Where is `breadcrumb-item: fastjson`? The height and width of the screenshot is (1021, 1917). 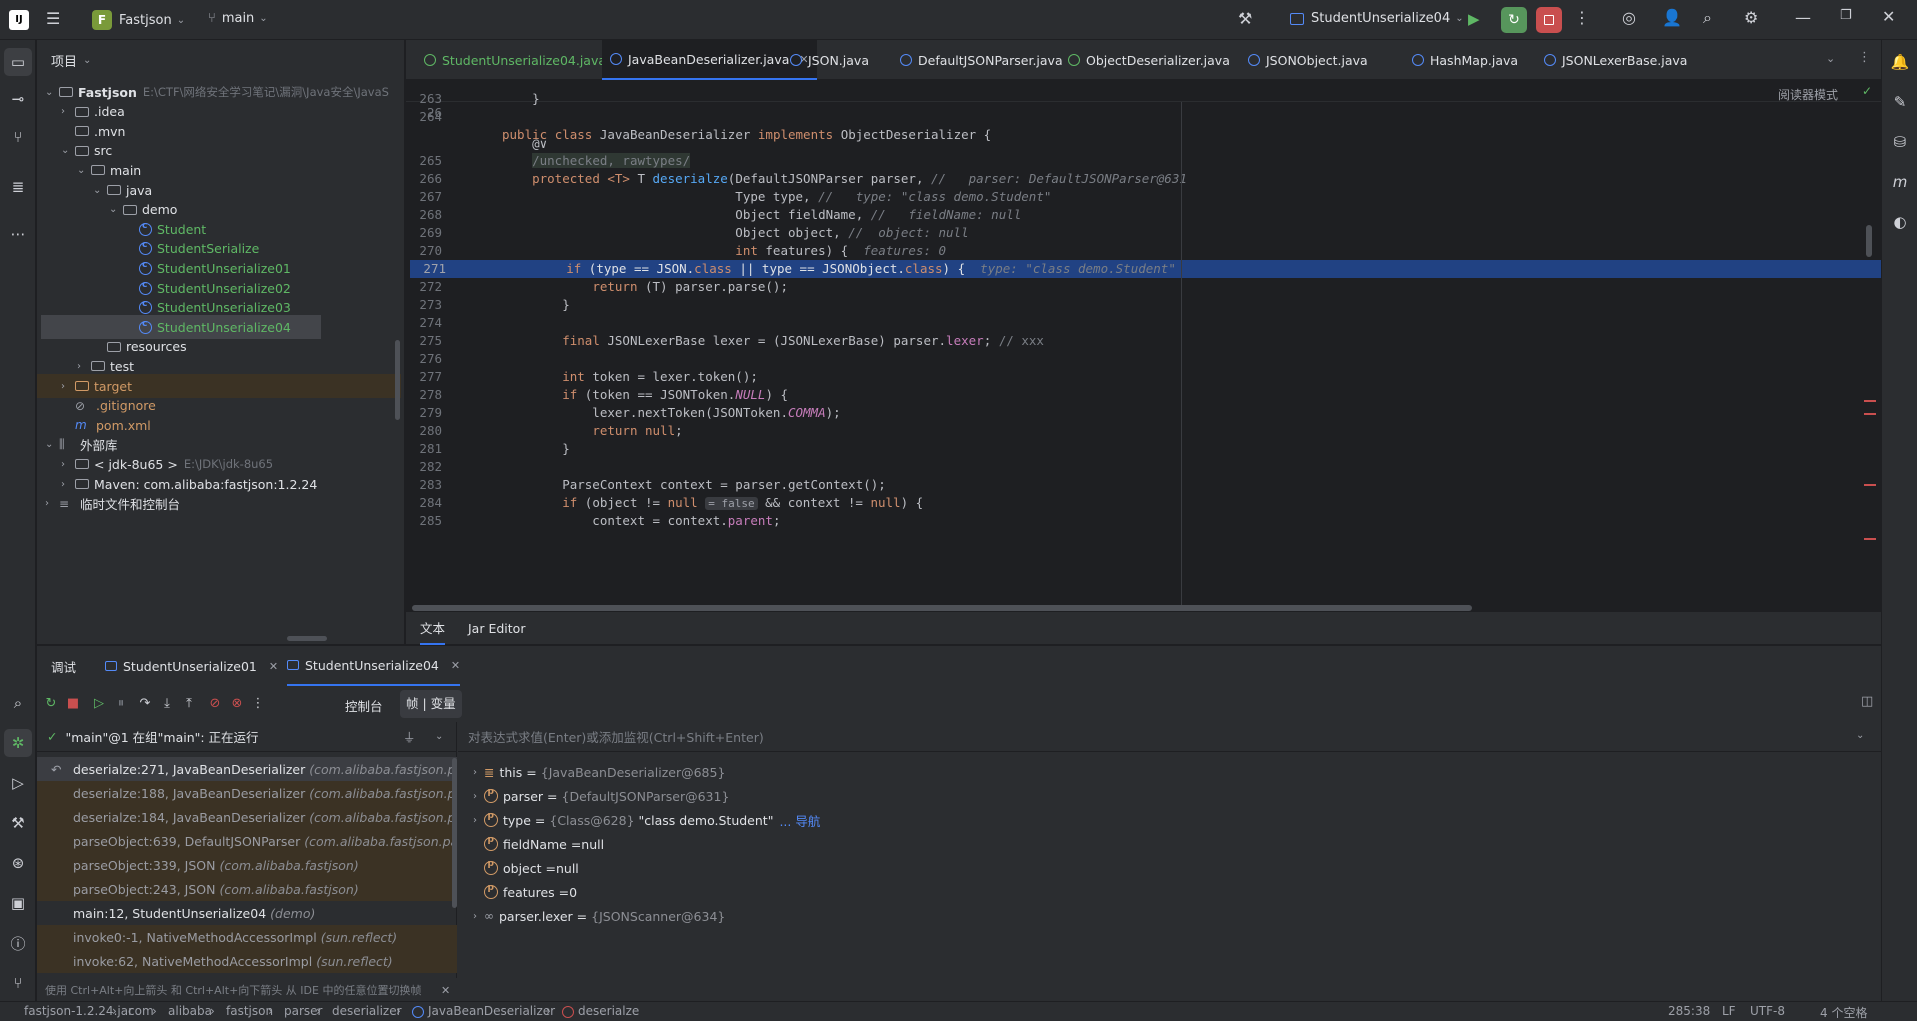
breadcrumb-item: fastjson is located at coordinates (249, 1011).